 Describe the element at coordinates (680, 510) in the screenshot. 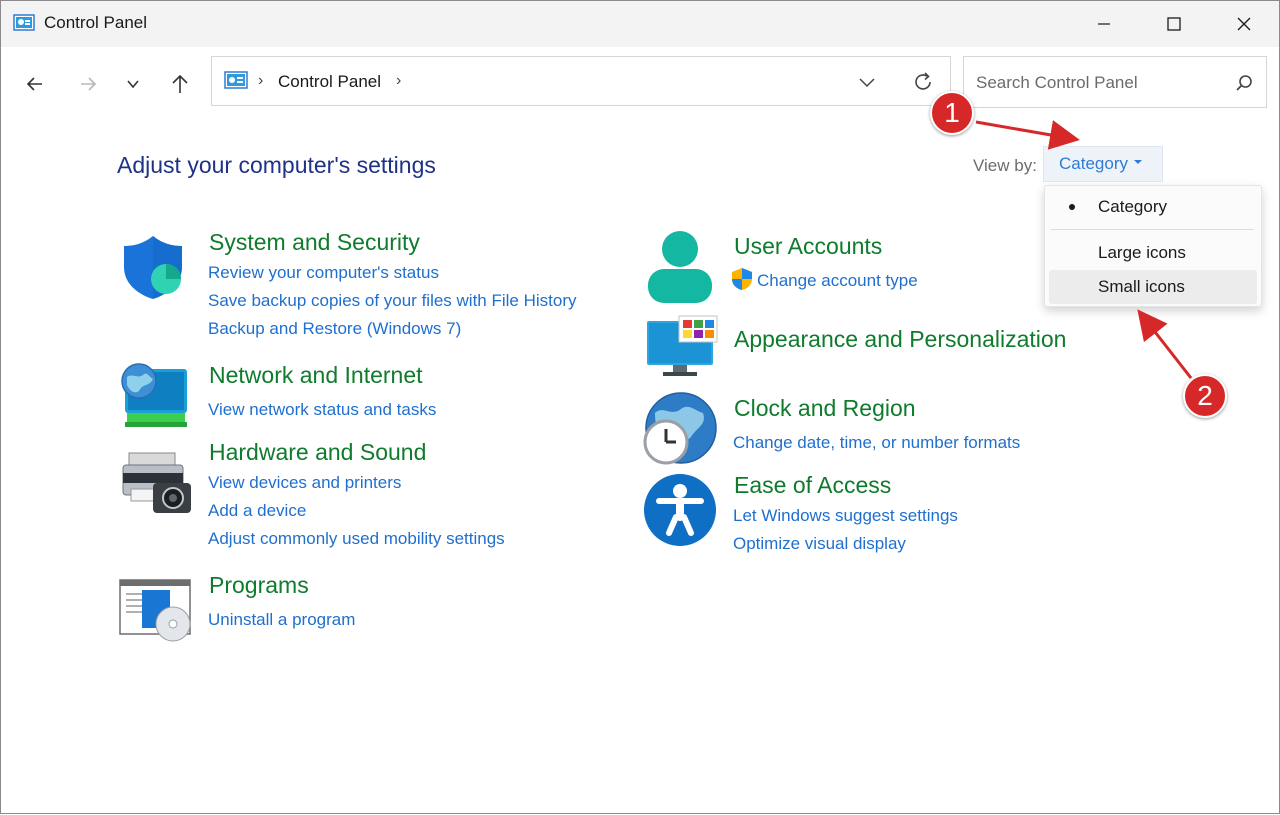

I see `ease-of-access-icon` at that location.